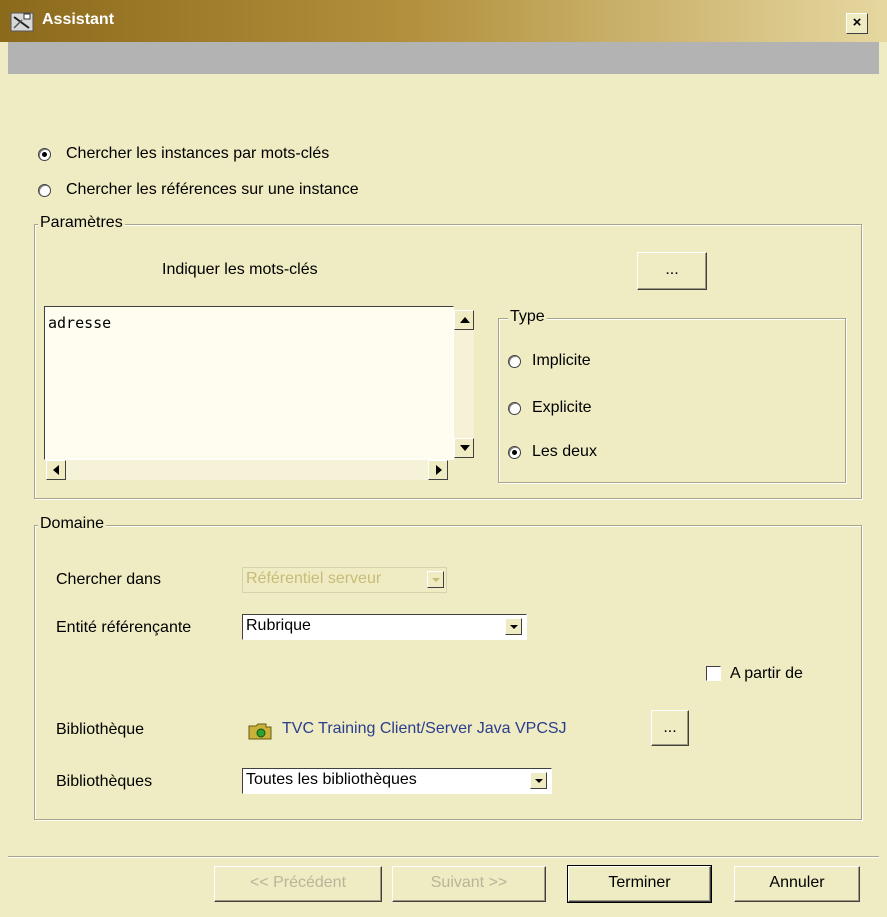  I want to click on domain-legend: Domaine, so click(72, 524).